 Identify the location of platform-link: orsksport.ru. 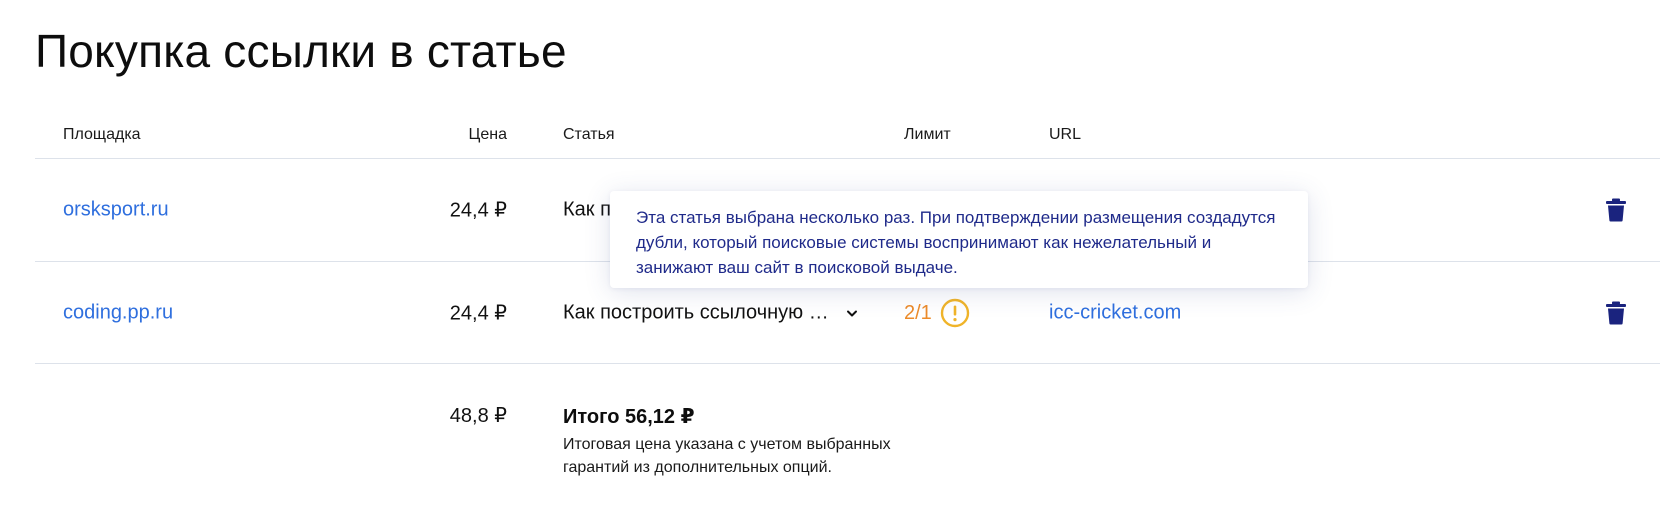
(116, 210).